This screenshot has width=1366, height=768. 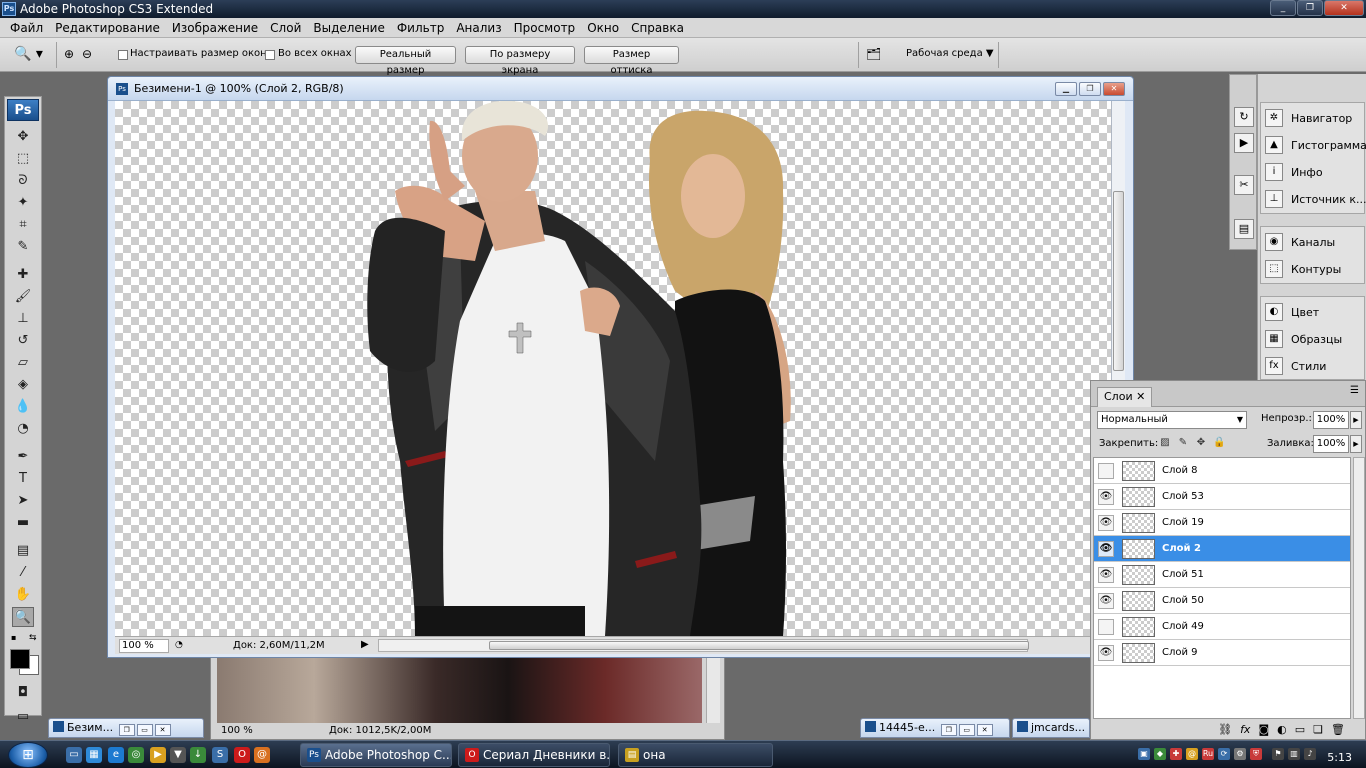 What do you see at coordinates (703, 645) in the screenshot?
I see `doc-horizontal-scrollbar` at bounding box center [703, 645].